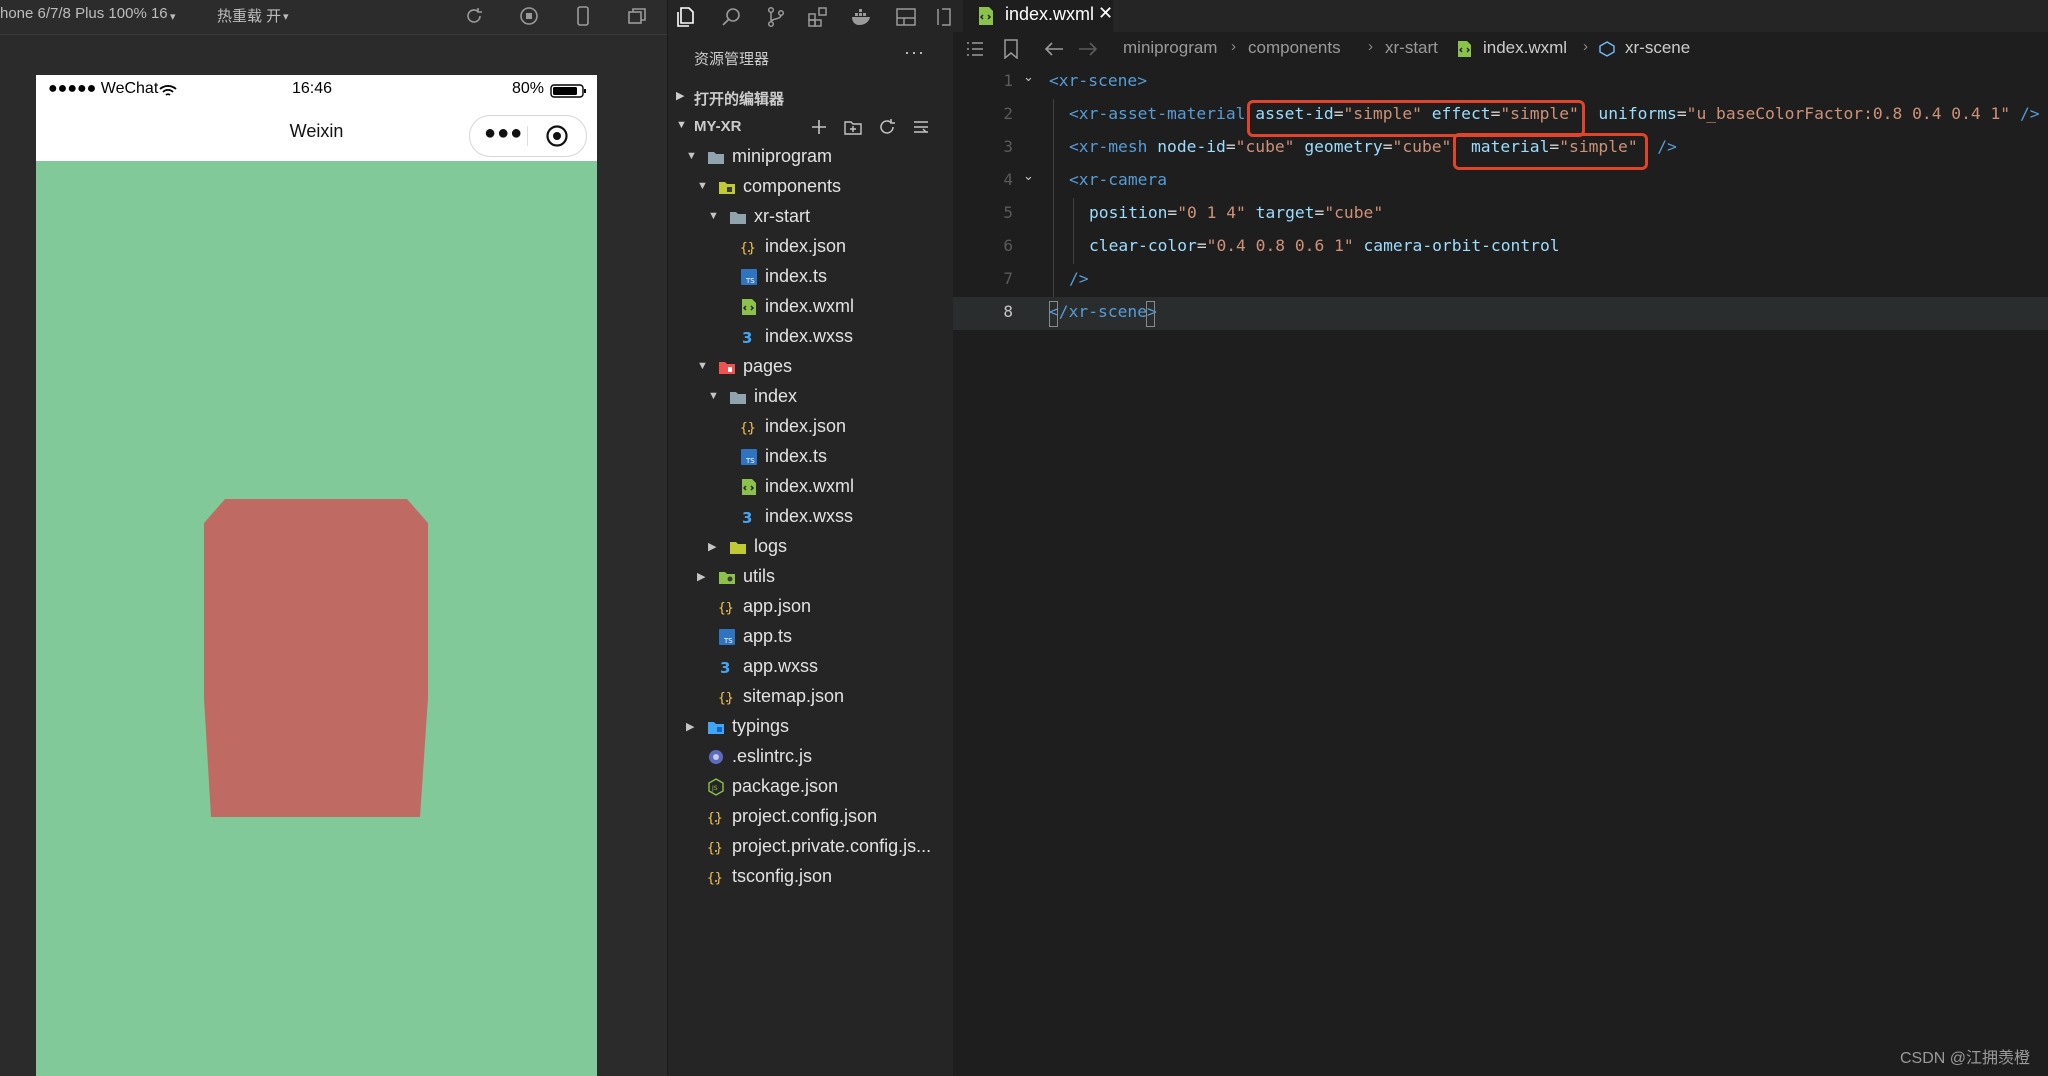  Describe the element at coordinates (853, 127) in the screenshot. I see `new-folder-icon` at that location.